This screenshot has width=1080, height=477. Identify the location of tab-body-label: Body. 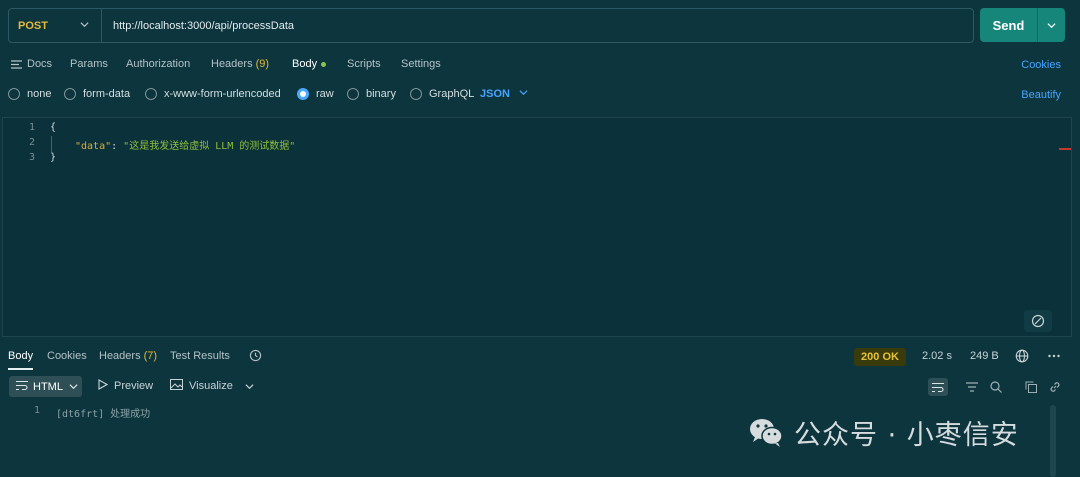
(305, 64).